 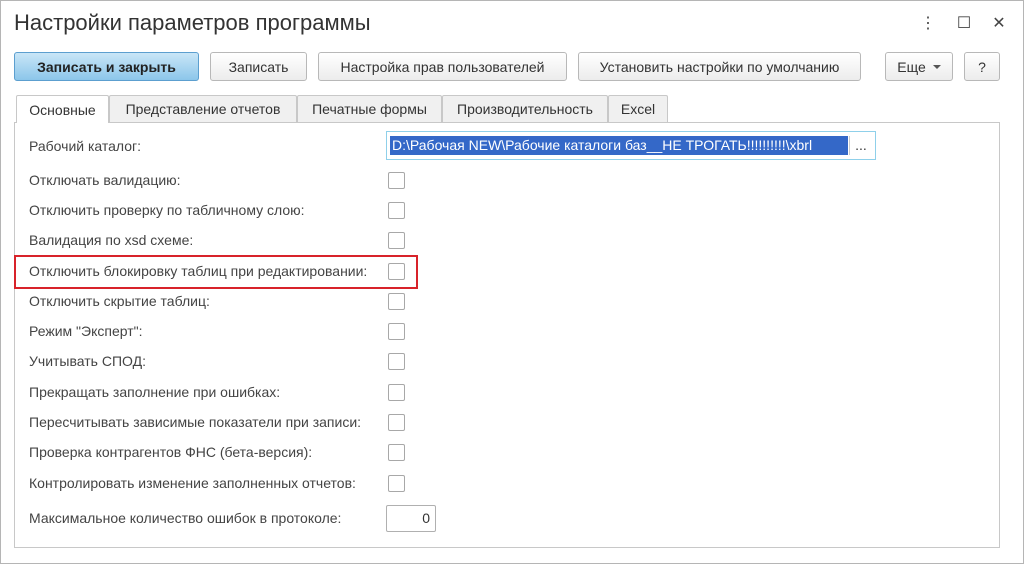 What do you see at coordinates (258, 66) in the screenshot?
I see `save-button: Записать` at bounding box center [258, 66].